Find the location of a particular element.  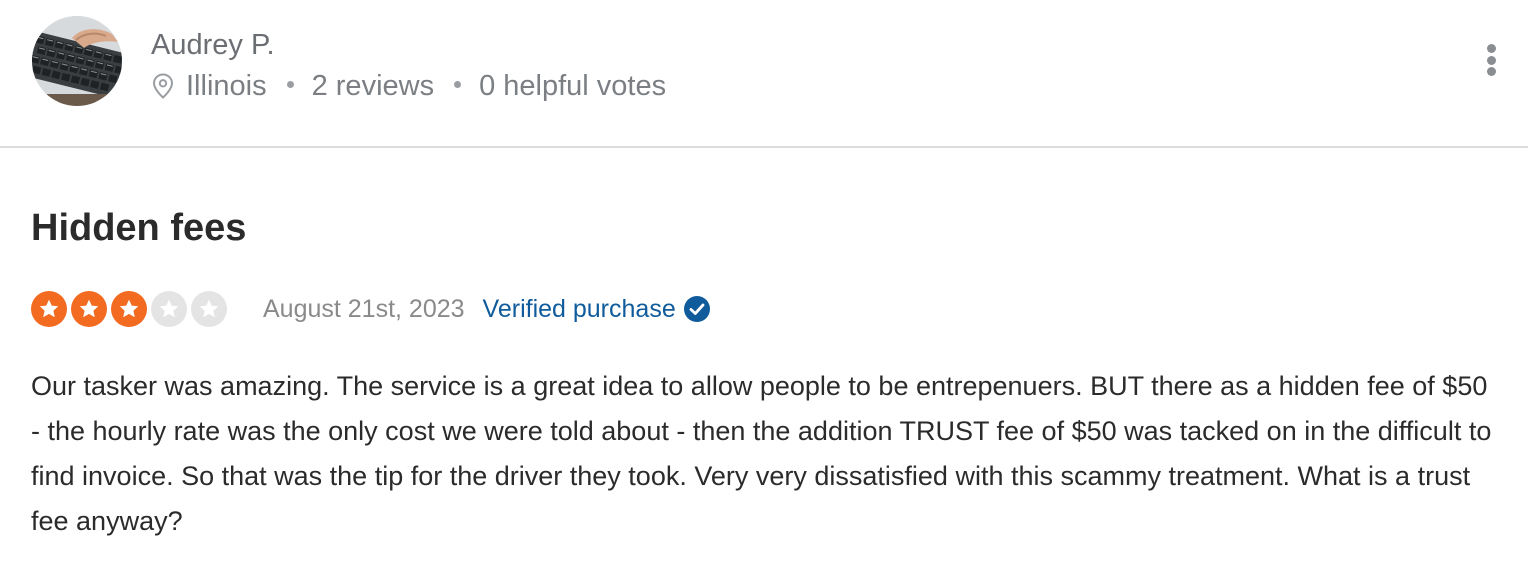

review-title: Hidden fees is located at coordinates (139, 228).